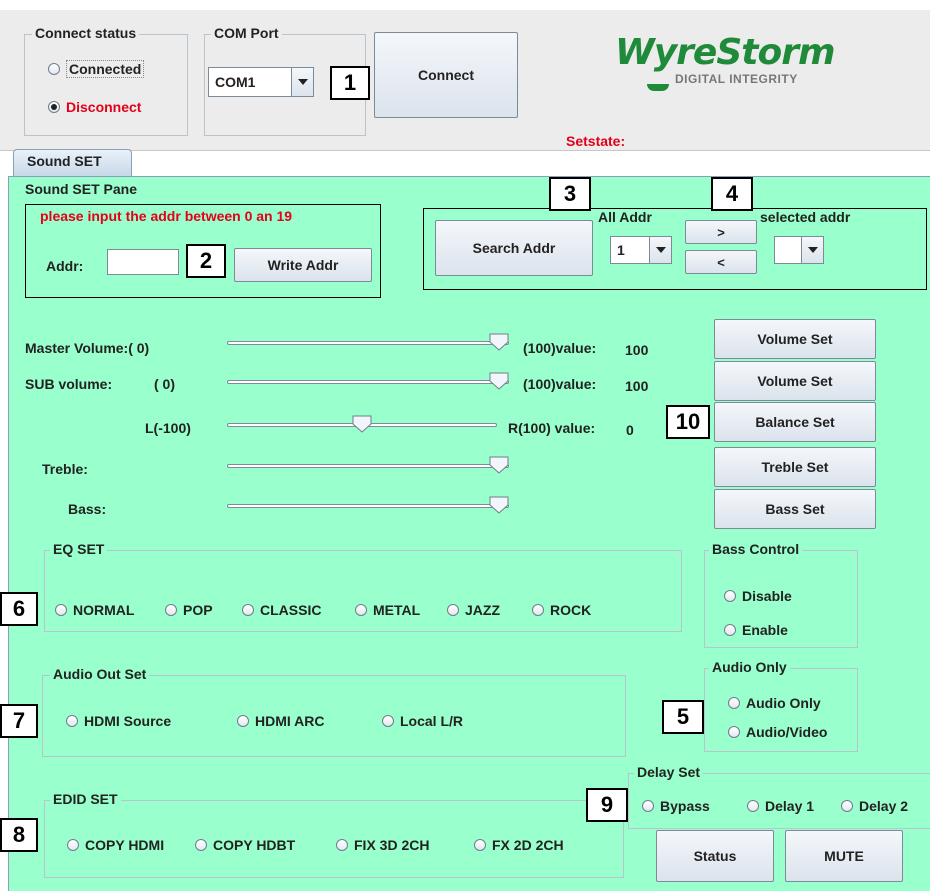  I want to click on audio-video-option-dot, so click(734, 732).